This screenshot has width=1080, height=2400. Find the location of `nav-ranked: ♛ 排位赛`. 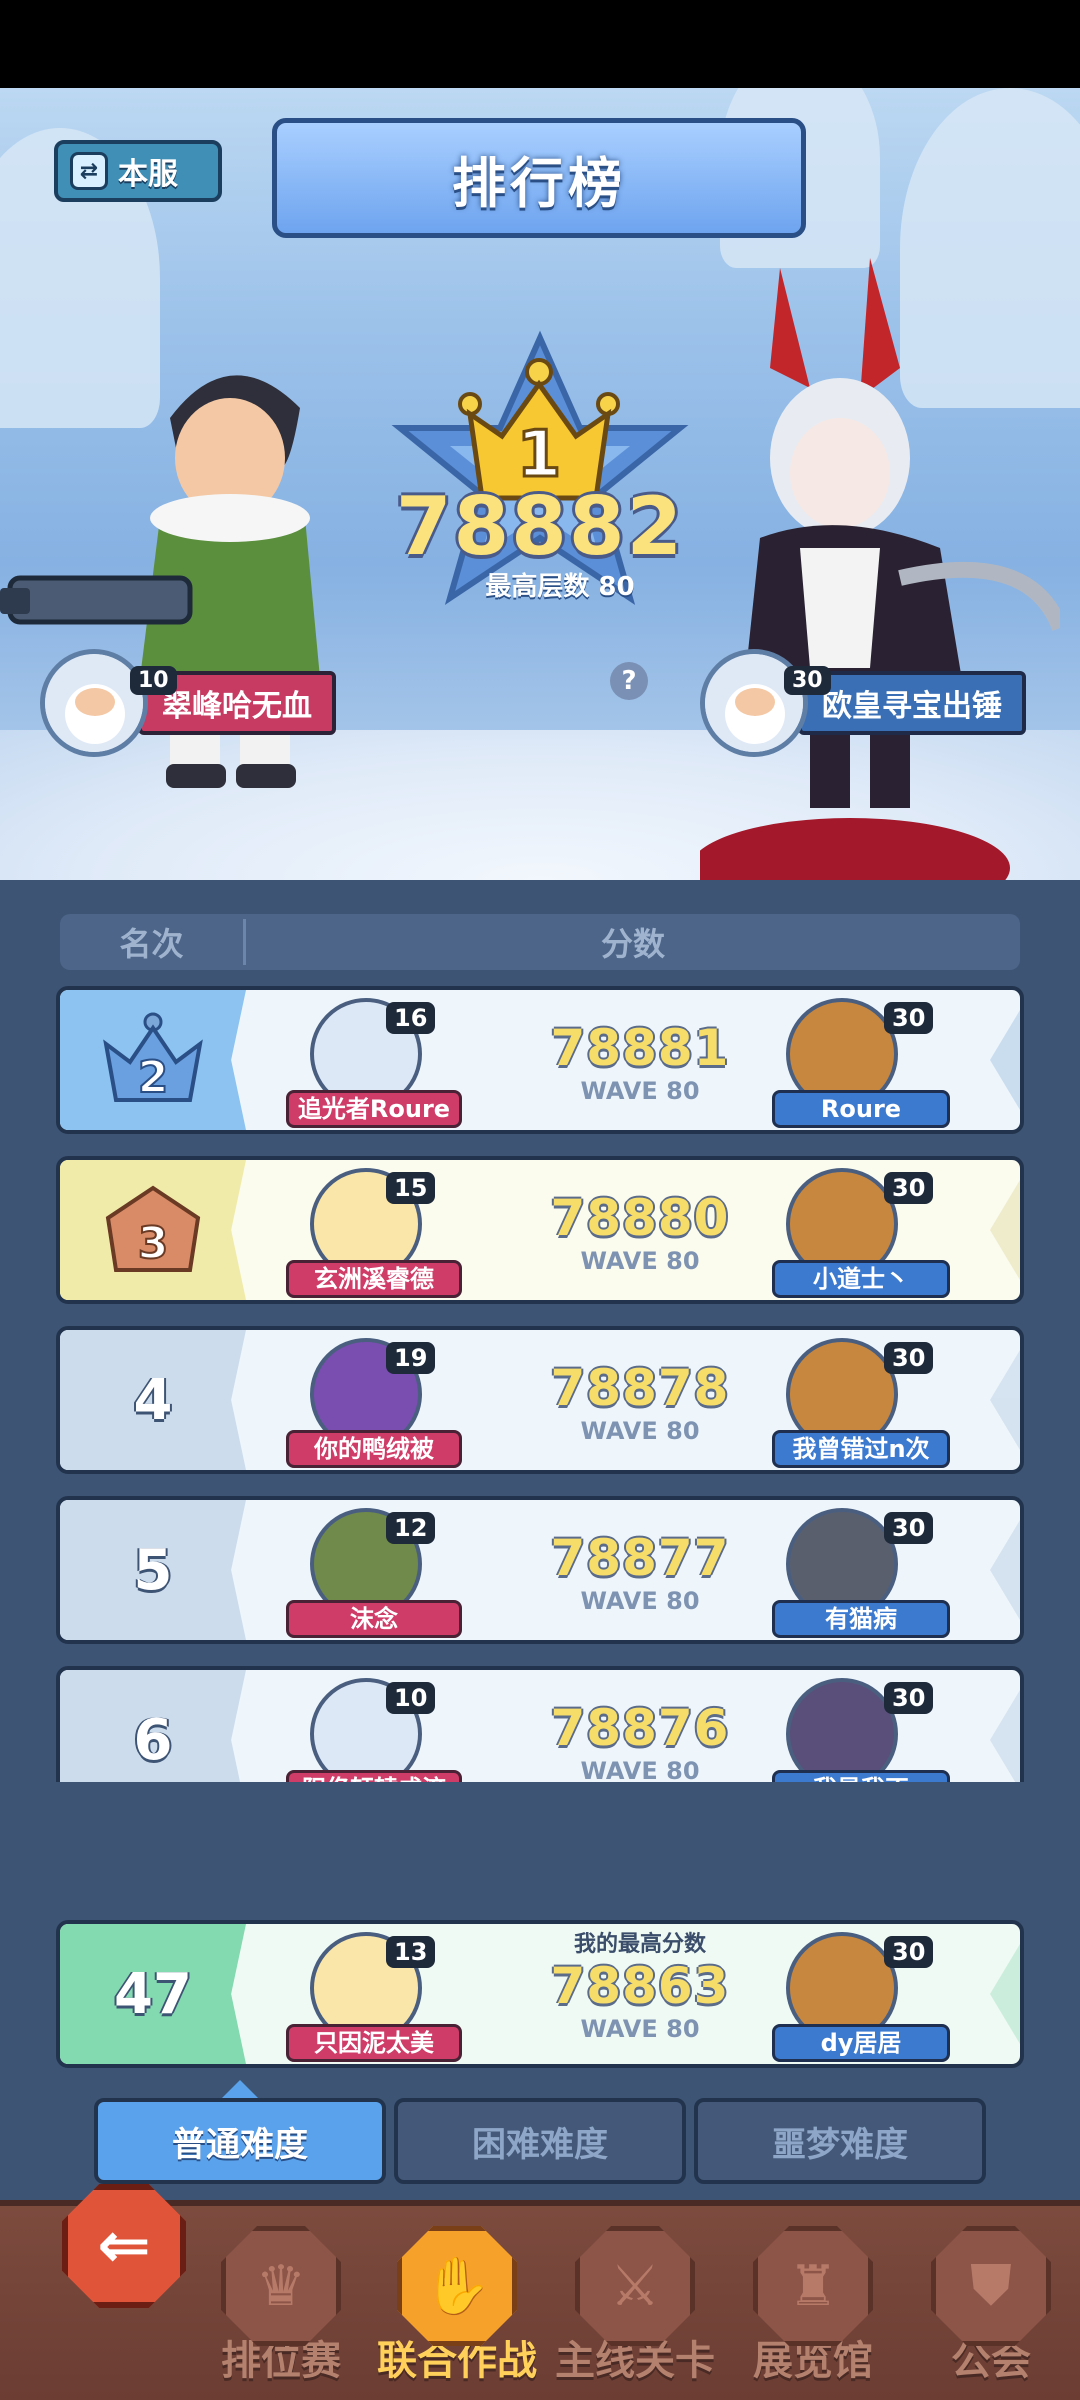

nav-ranked: ♛ 排位赛 is located at coordinates (281, 2313).